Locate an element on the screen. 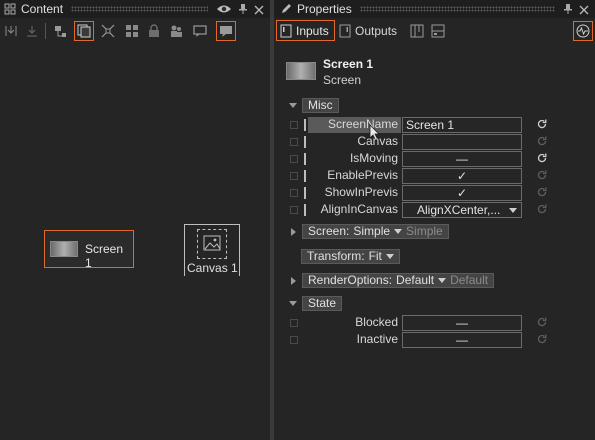  screen-node-label: Screen 1 is located at coordinates (104, 256).